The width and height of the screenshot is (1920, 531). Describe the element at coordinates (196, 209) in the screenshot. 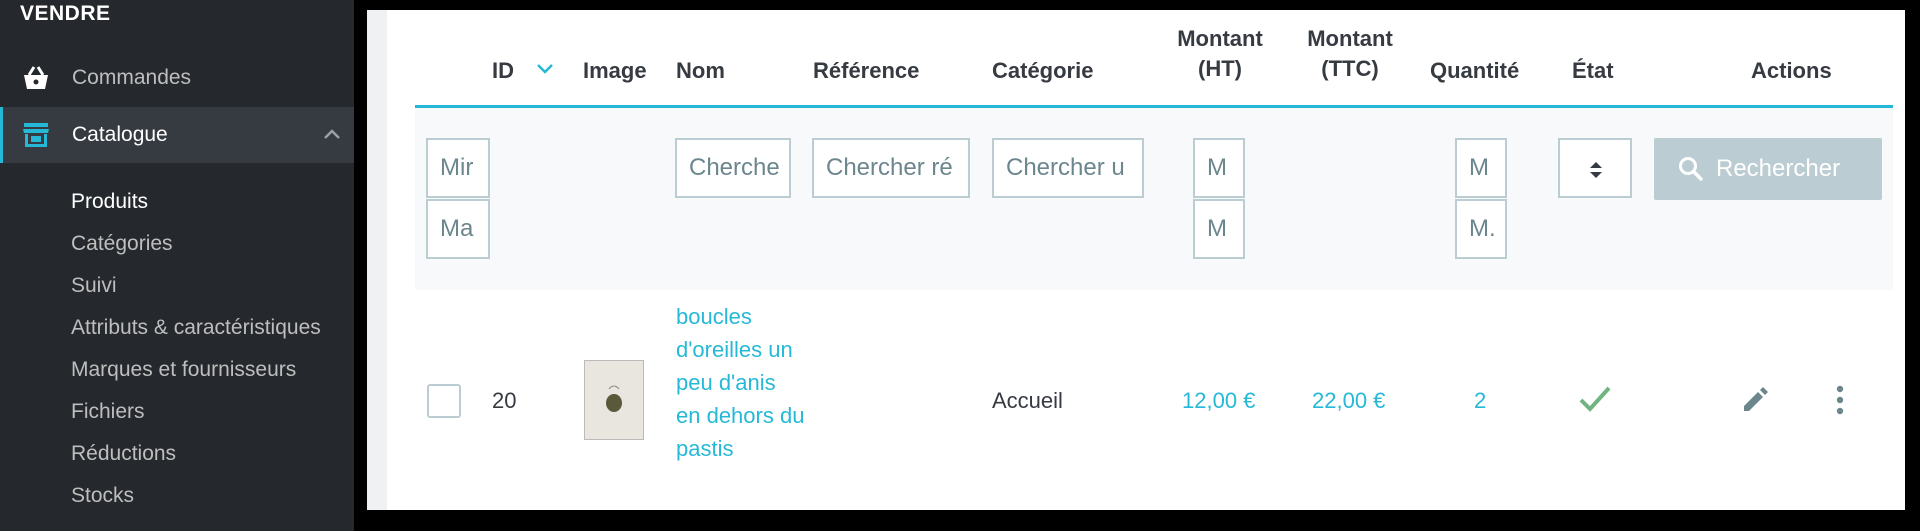

I see `subnav-item-produits: Produits` at that location.